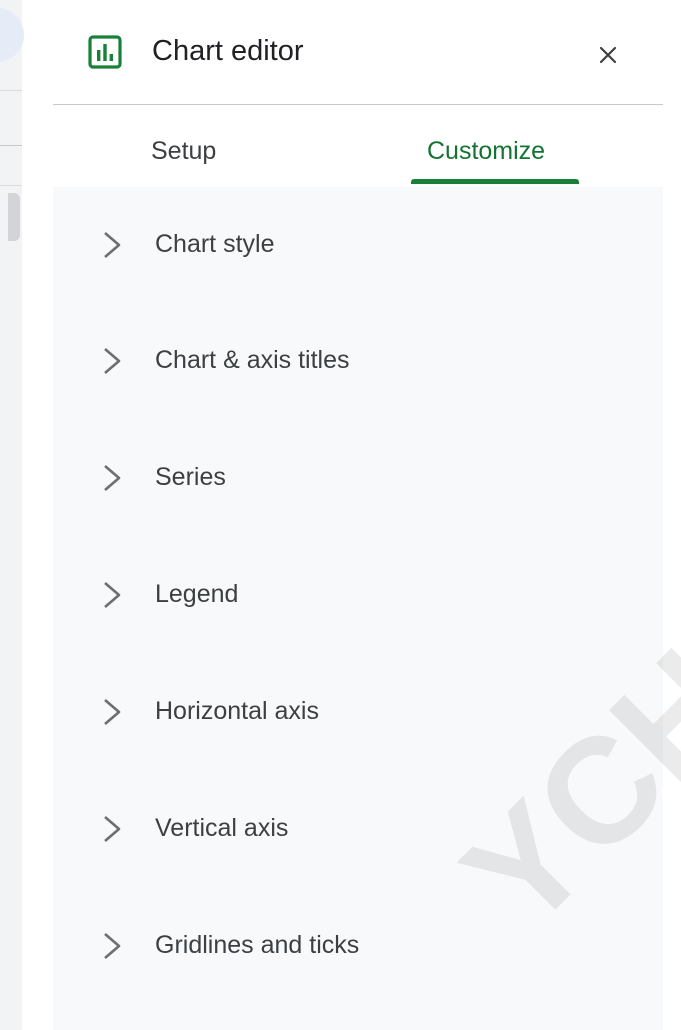  Describe the element at coordinates (358, 360) in the screenshot. I see `section-chart-axis-titles: Chart & axis titles` at that location.